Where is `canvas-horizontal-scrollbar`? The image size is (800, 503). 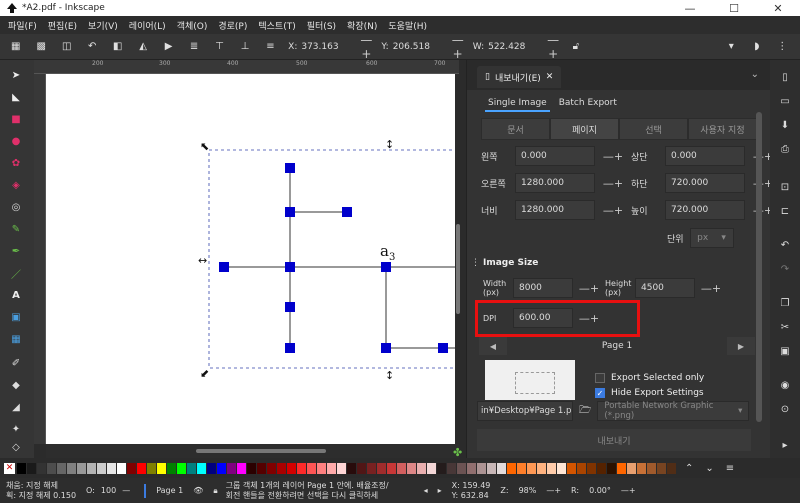
canvas-horizontal-scrollbar is located at coordinates (252, 451).